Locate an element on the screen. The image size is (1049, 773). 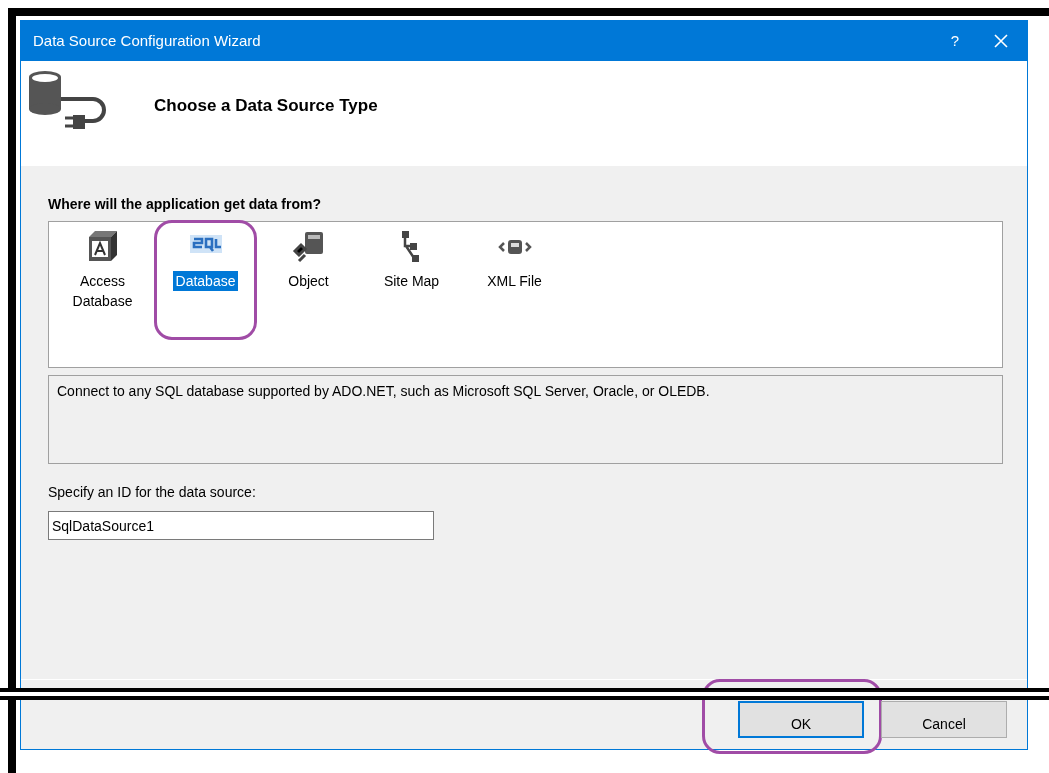
source-type-item: XML File is located at coordinates (514, 280).